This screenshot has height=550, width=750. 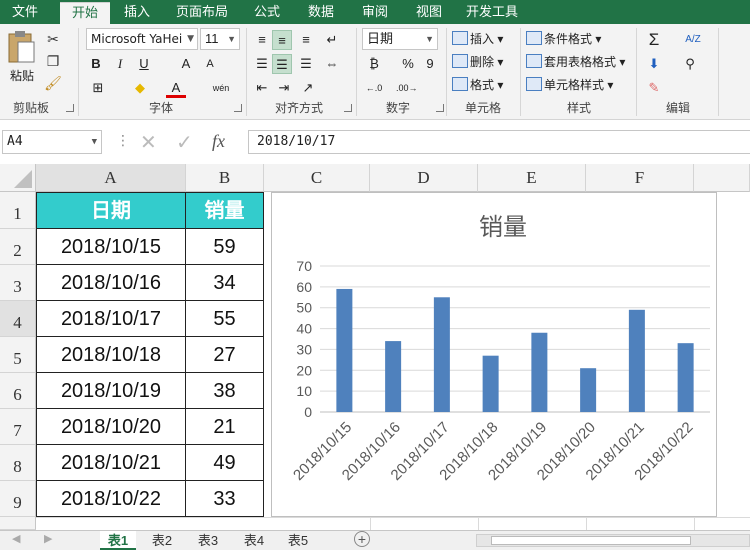 I want to click on fill-color-icon: ◆, so click(x=140, y=88).